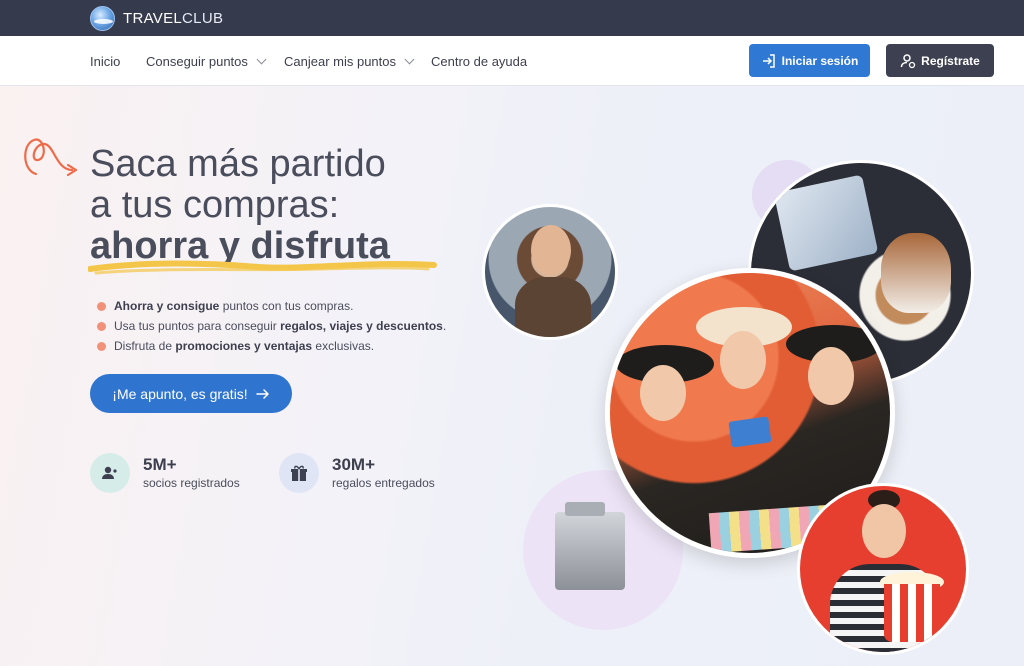 The image size is (1024, 666). Describe the element at coordinates (51, 157) in the screenshot. I see `swirl-arrow-icon` at that location.